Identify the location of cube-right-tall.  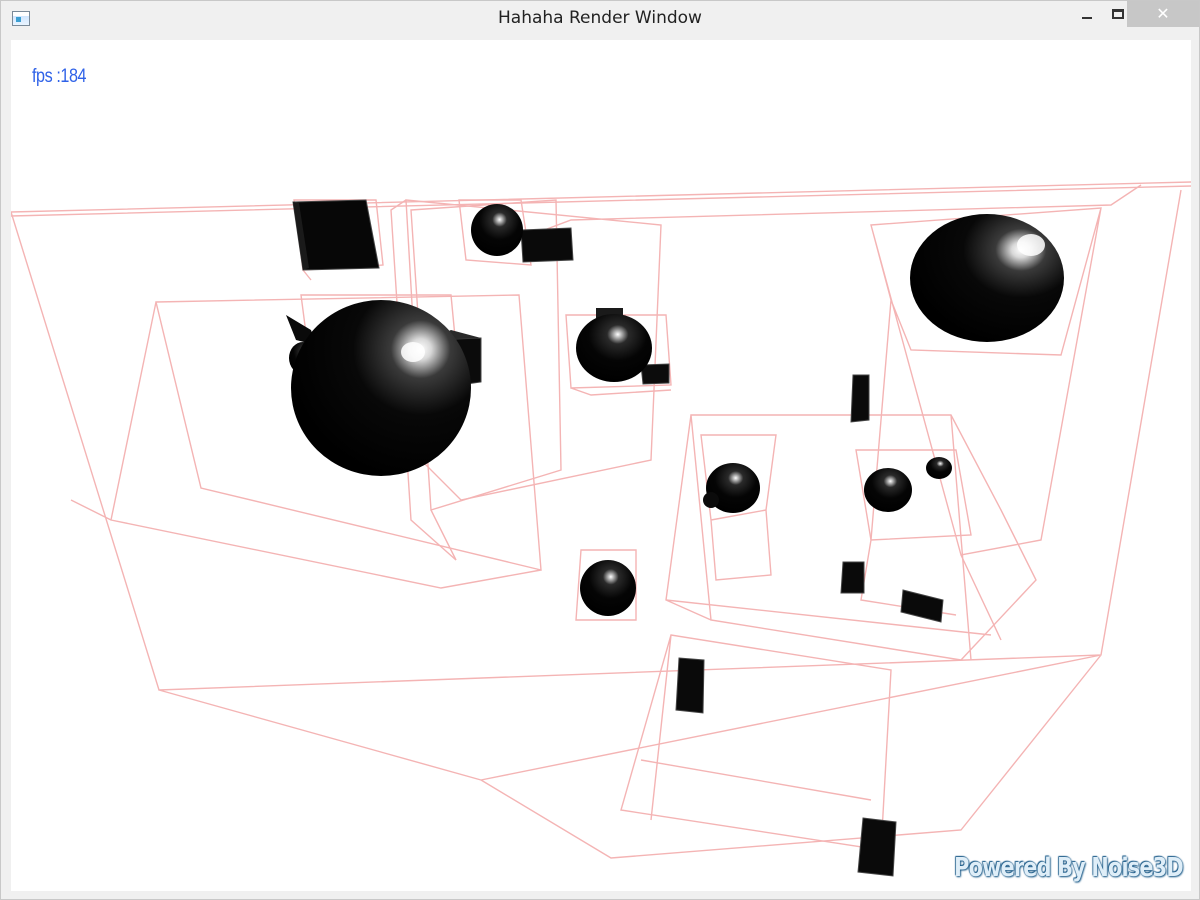
(860, 398).